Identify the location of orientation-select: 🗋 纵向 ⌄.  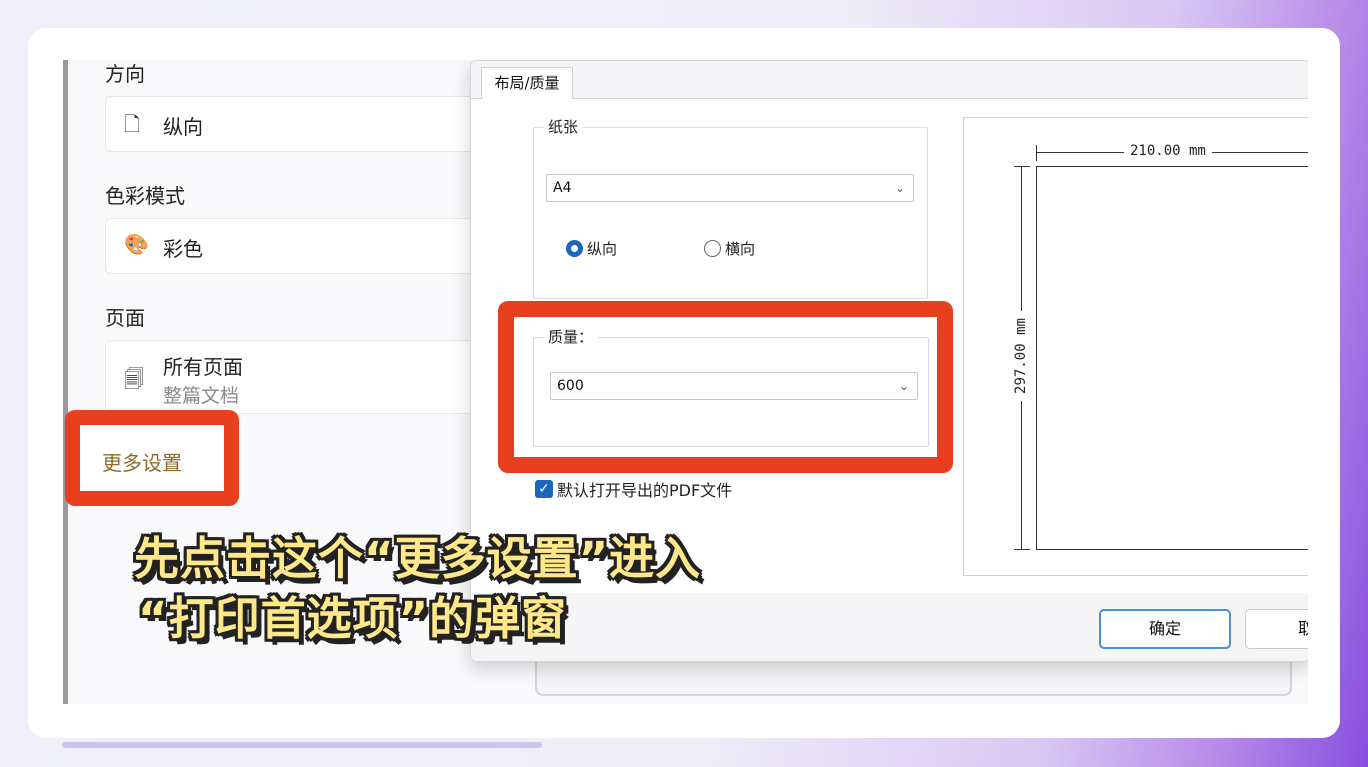
(295, 124).